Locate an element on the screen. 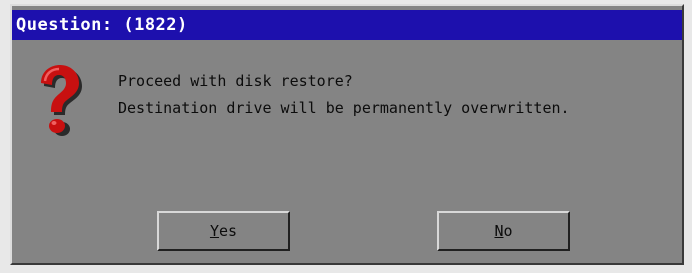  message-line-1: Proceed with disk restore? is located at coordinates (235, 81).